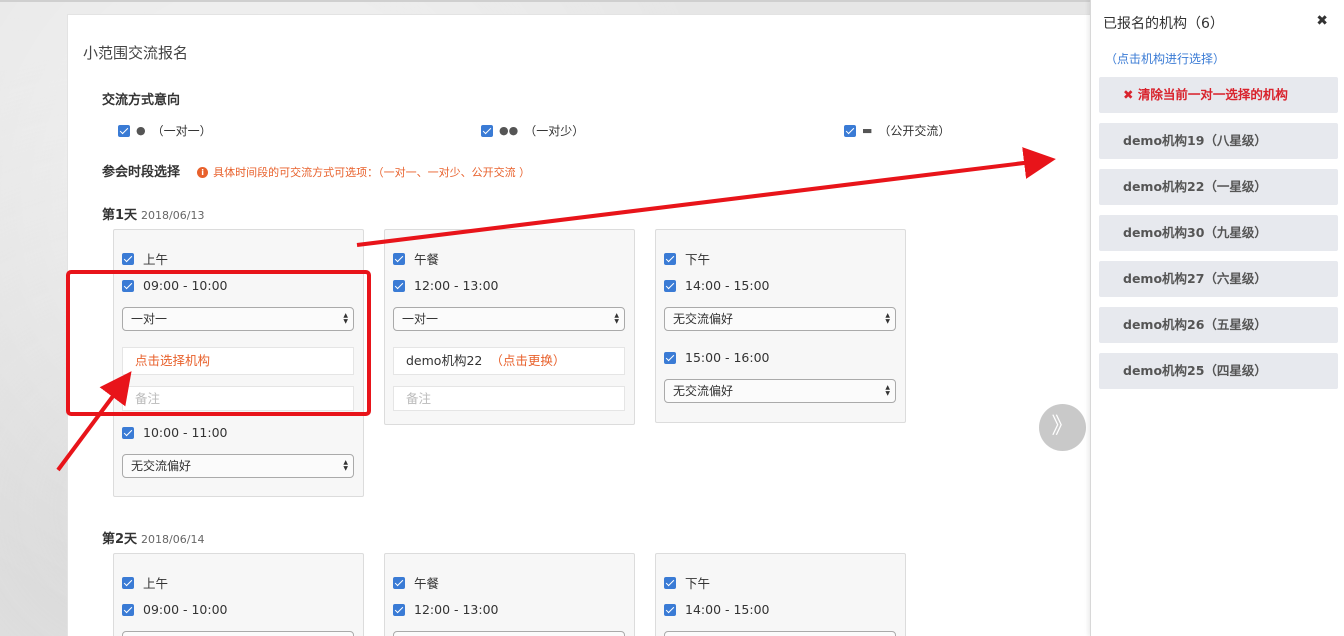  Describe the element at coordinates (1128, 94) in the screenshot. I see `x-icon: ✖` at that location.